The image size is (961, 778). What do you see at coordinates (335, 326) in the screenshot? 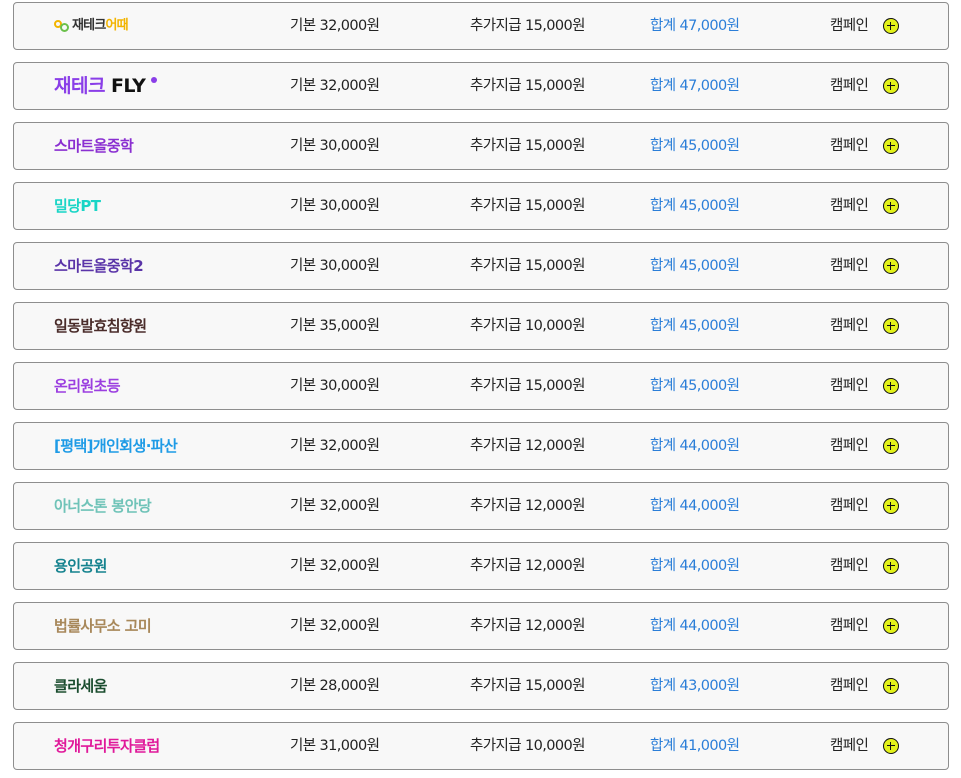
I see `base-amount: 기본 35,000원` at bounding box center [335, 326].